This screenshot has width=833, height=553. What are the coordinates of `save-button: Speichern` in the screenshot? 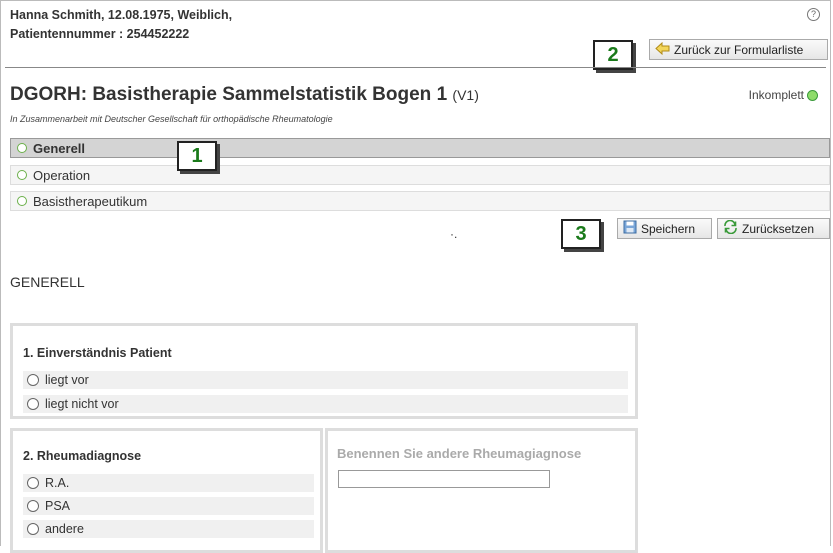 It's located at (664, 228).